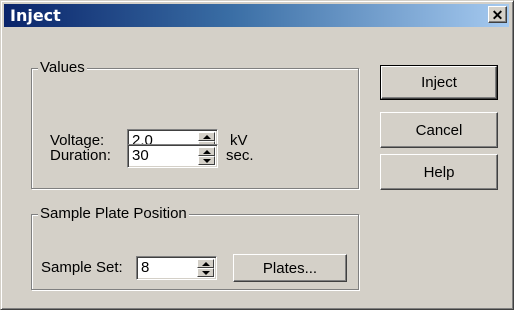  What do you see at coordinates (256, 15) in the screenshot?
I see `title-bar: Inject ✕` at bounding box center [256, 15].